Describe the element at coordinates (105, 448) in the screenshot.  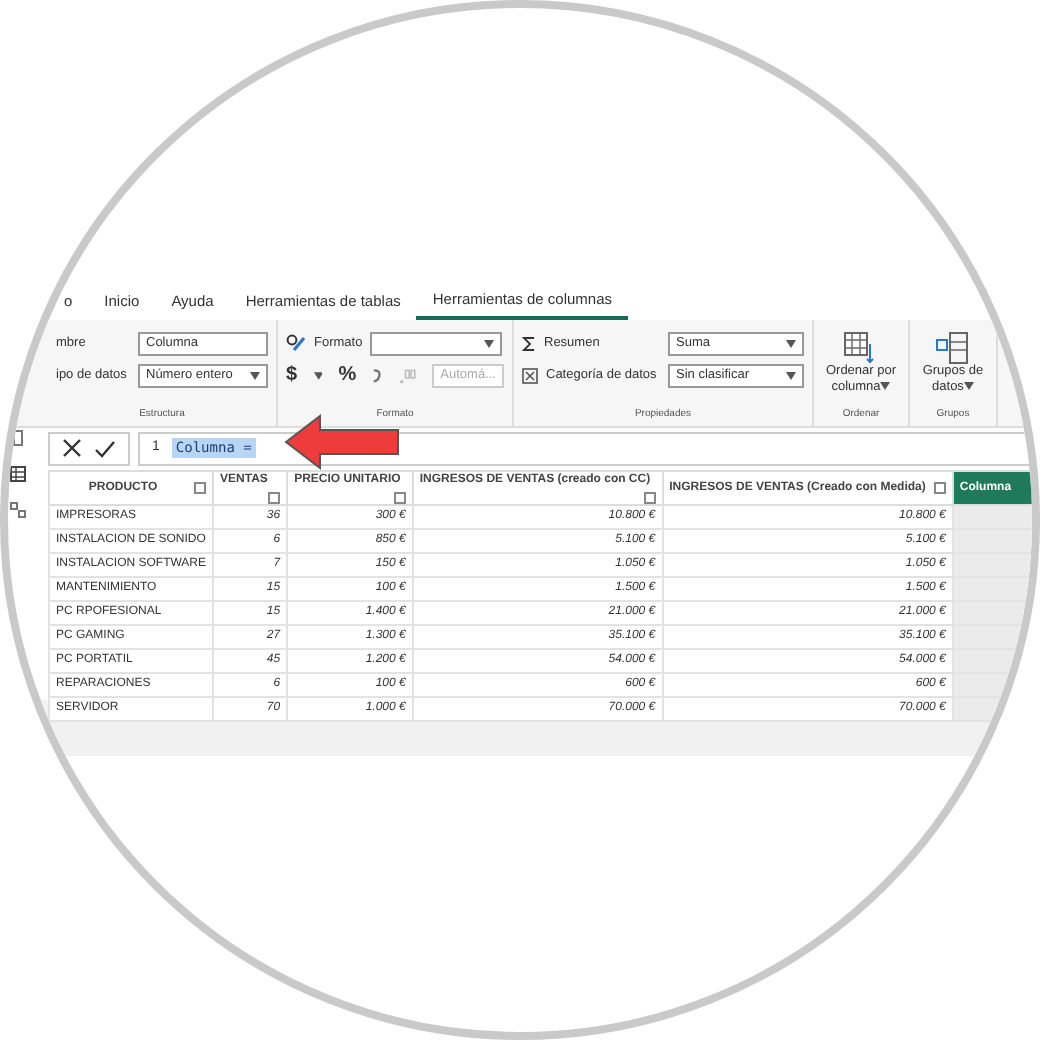
I see `confirm-icon` at that location.